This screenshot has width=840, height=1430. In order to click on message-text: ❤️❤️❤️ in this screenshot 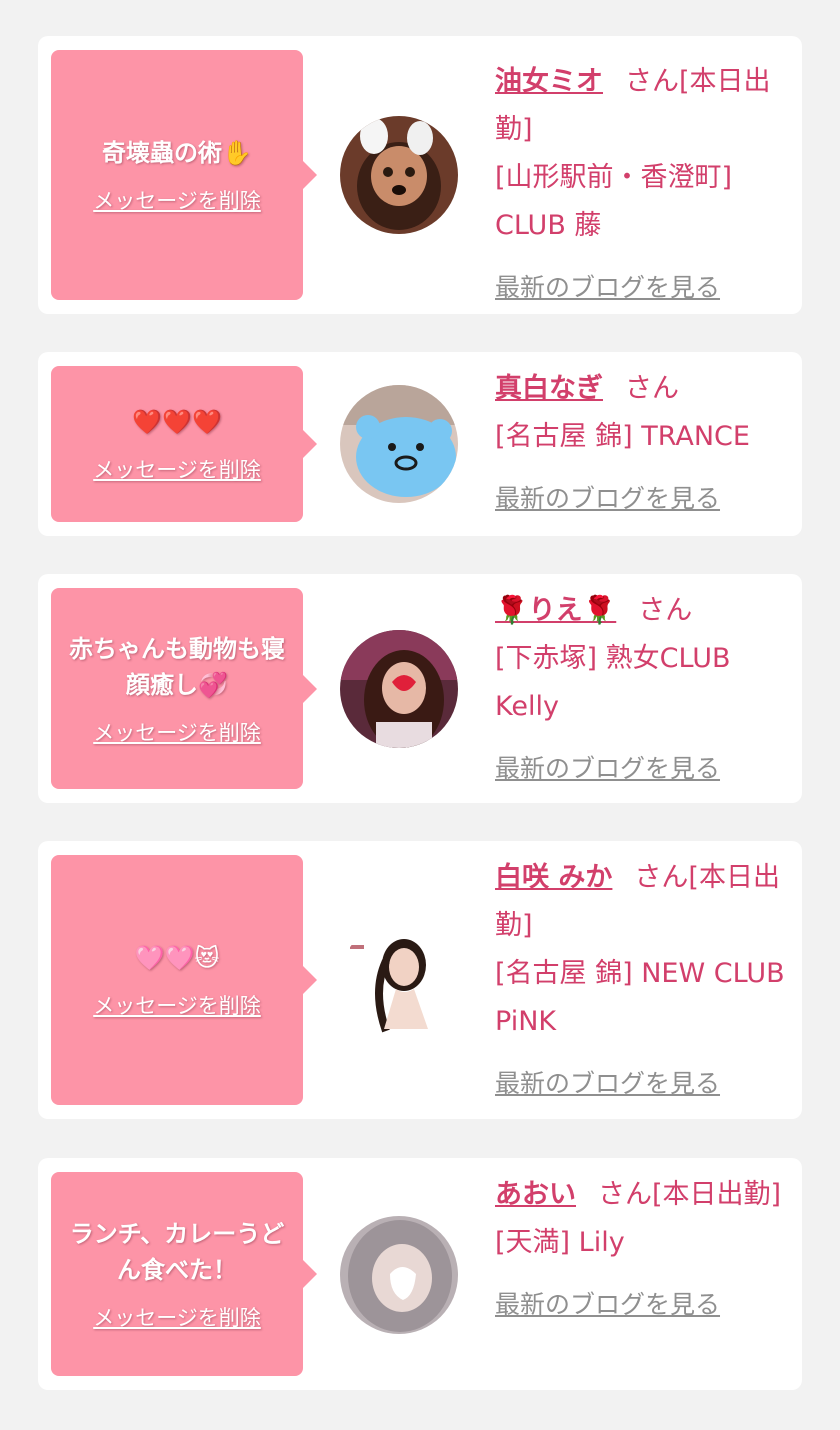, I will do `click(177, 422)`.